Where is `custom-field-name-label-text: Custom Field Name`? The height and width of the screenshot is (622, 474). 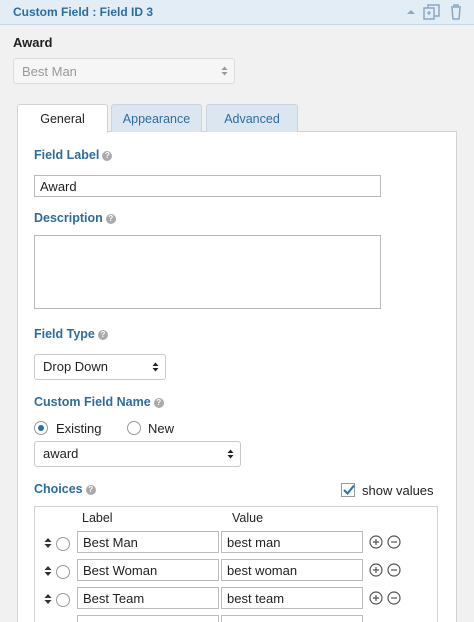
custom-field-name-label-text: Custom Field Name is located at coordinates (92, 402).